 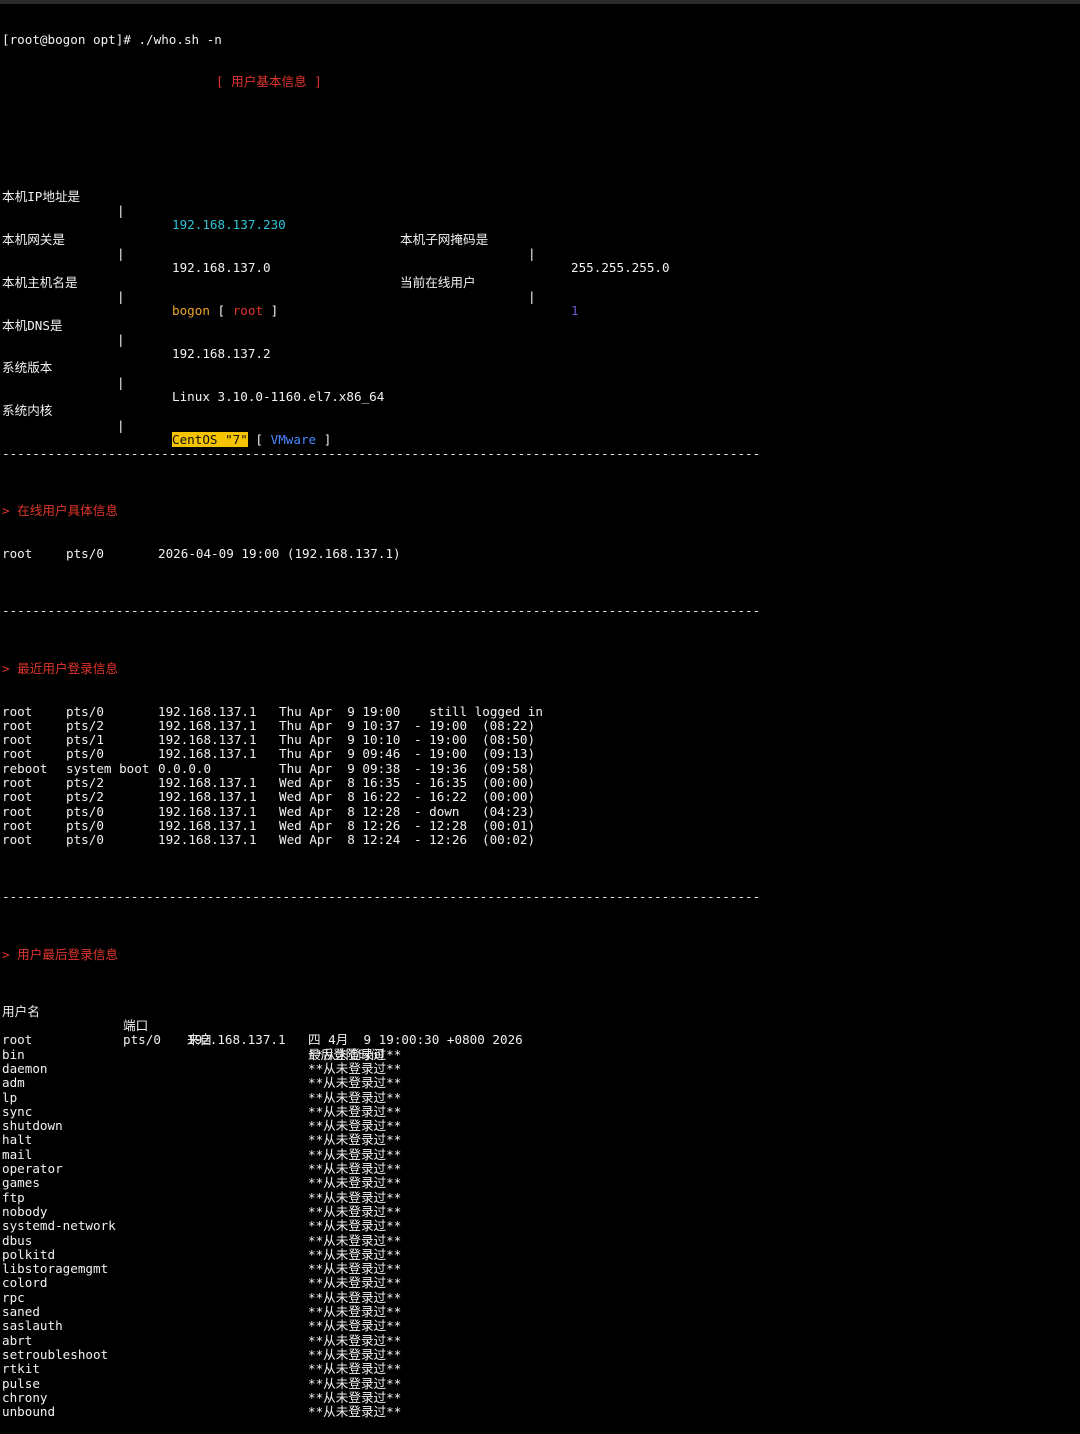 What do you see at coordinates (415, 1040) in the screenshot?
I see `lastlog-latest: 四 4月 9 19:00:30 +0800 2026` at bounding box center [415, 1040].